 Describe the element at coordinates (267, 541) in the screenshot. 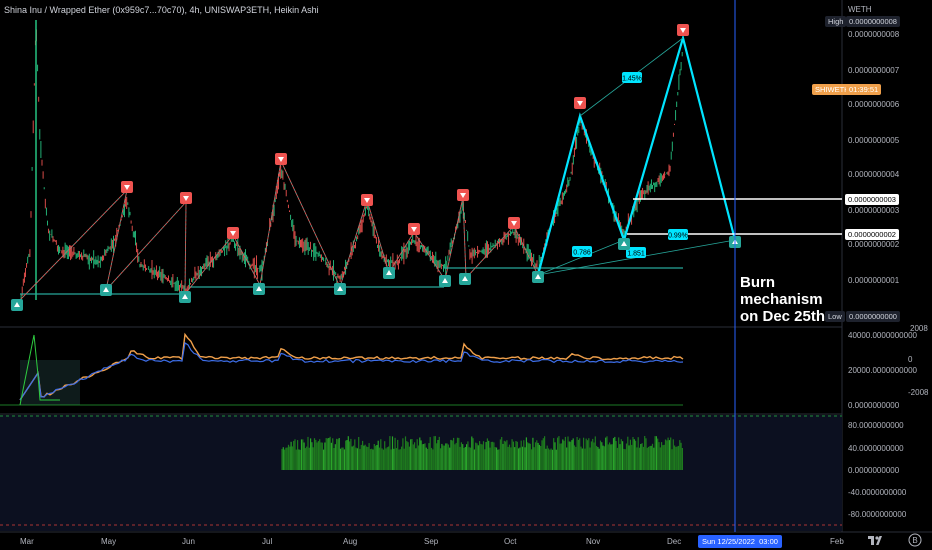

I see `time-axis-month: Jul` at that location.